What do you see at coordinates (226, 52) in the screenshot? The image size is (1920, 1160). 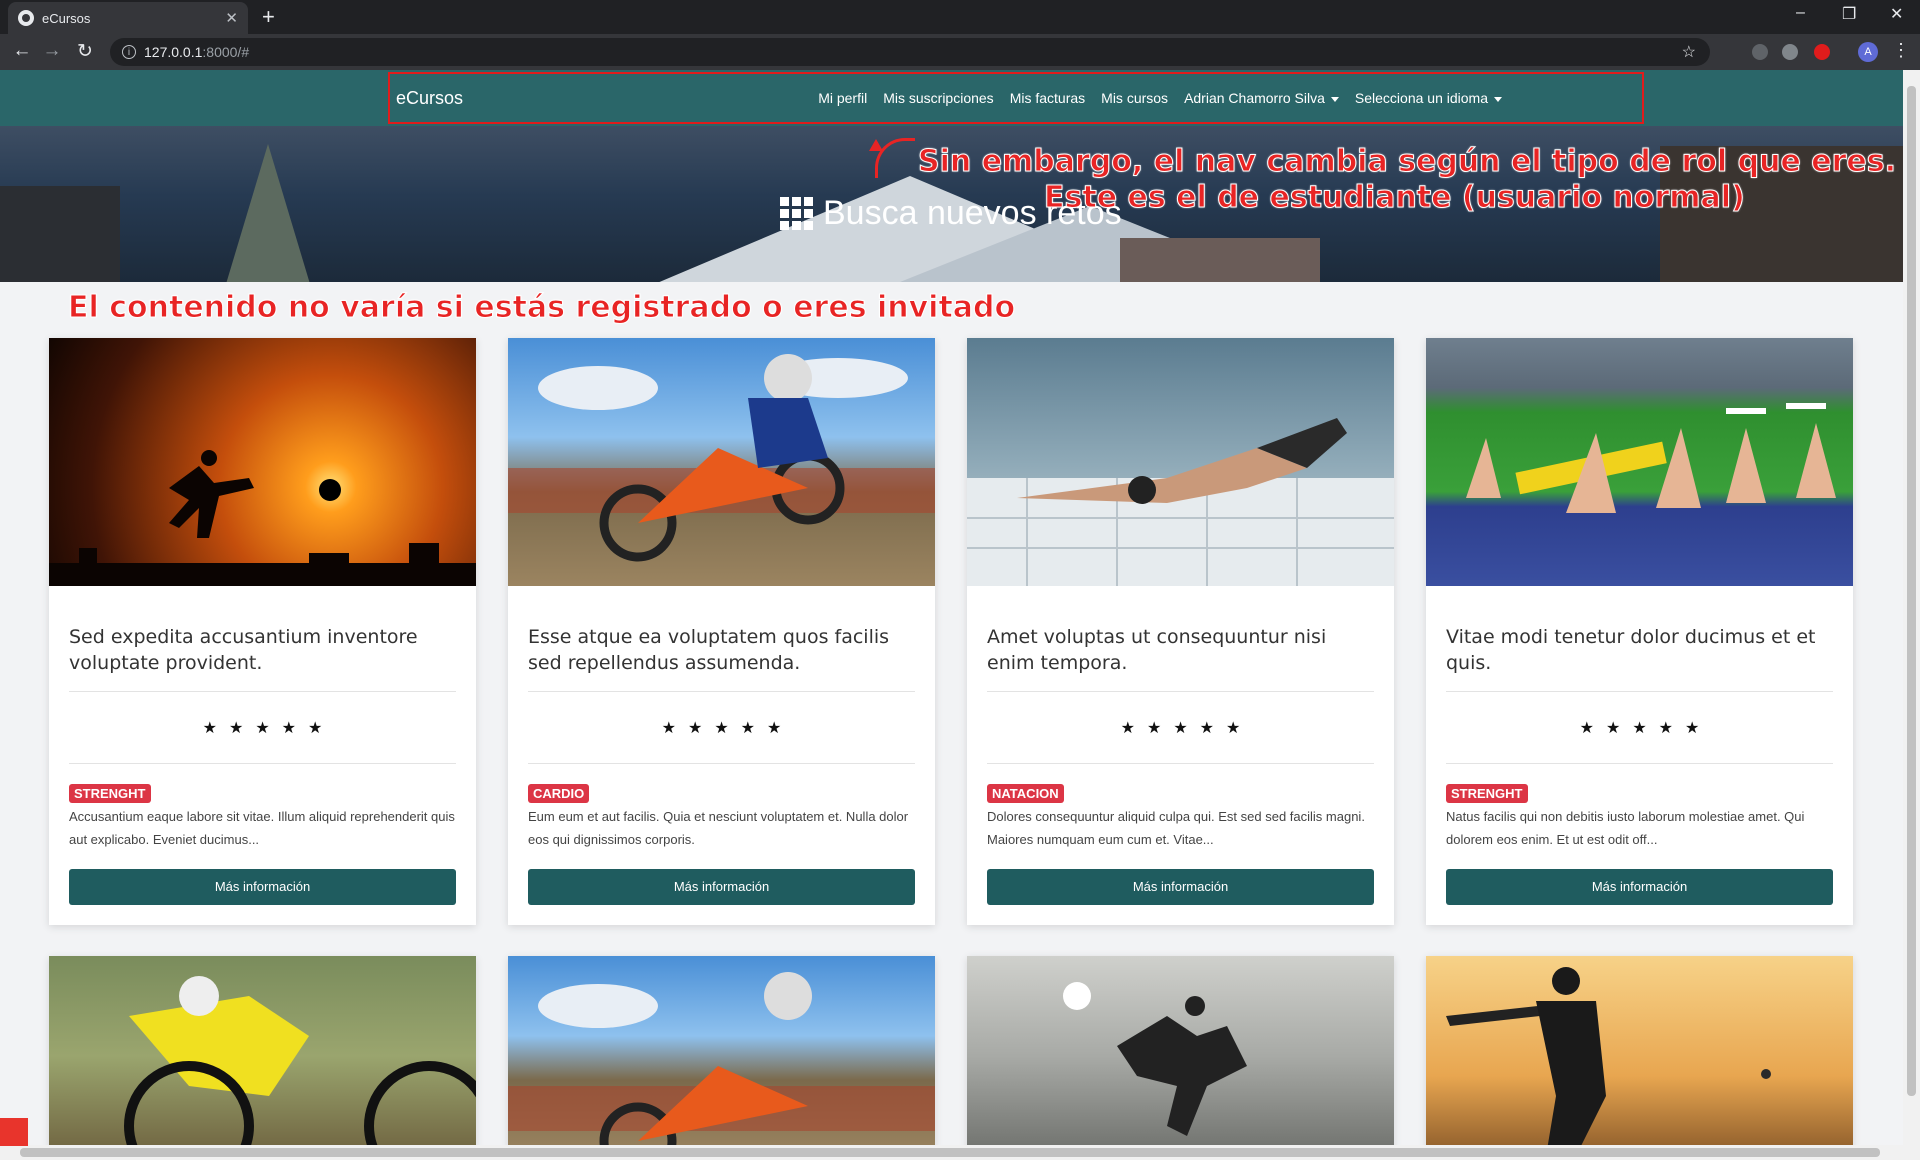 I see `url-path: :8000/#` at bounding box center [226, 52].